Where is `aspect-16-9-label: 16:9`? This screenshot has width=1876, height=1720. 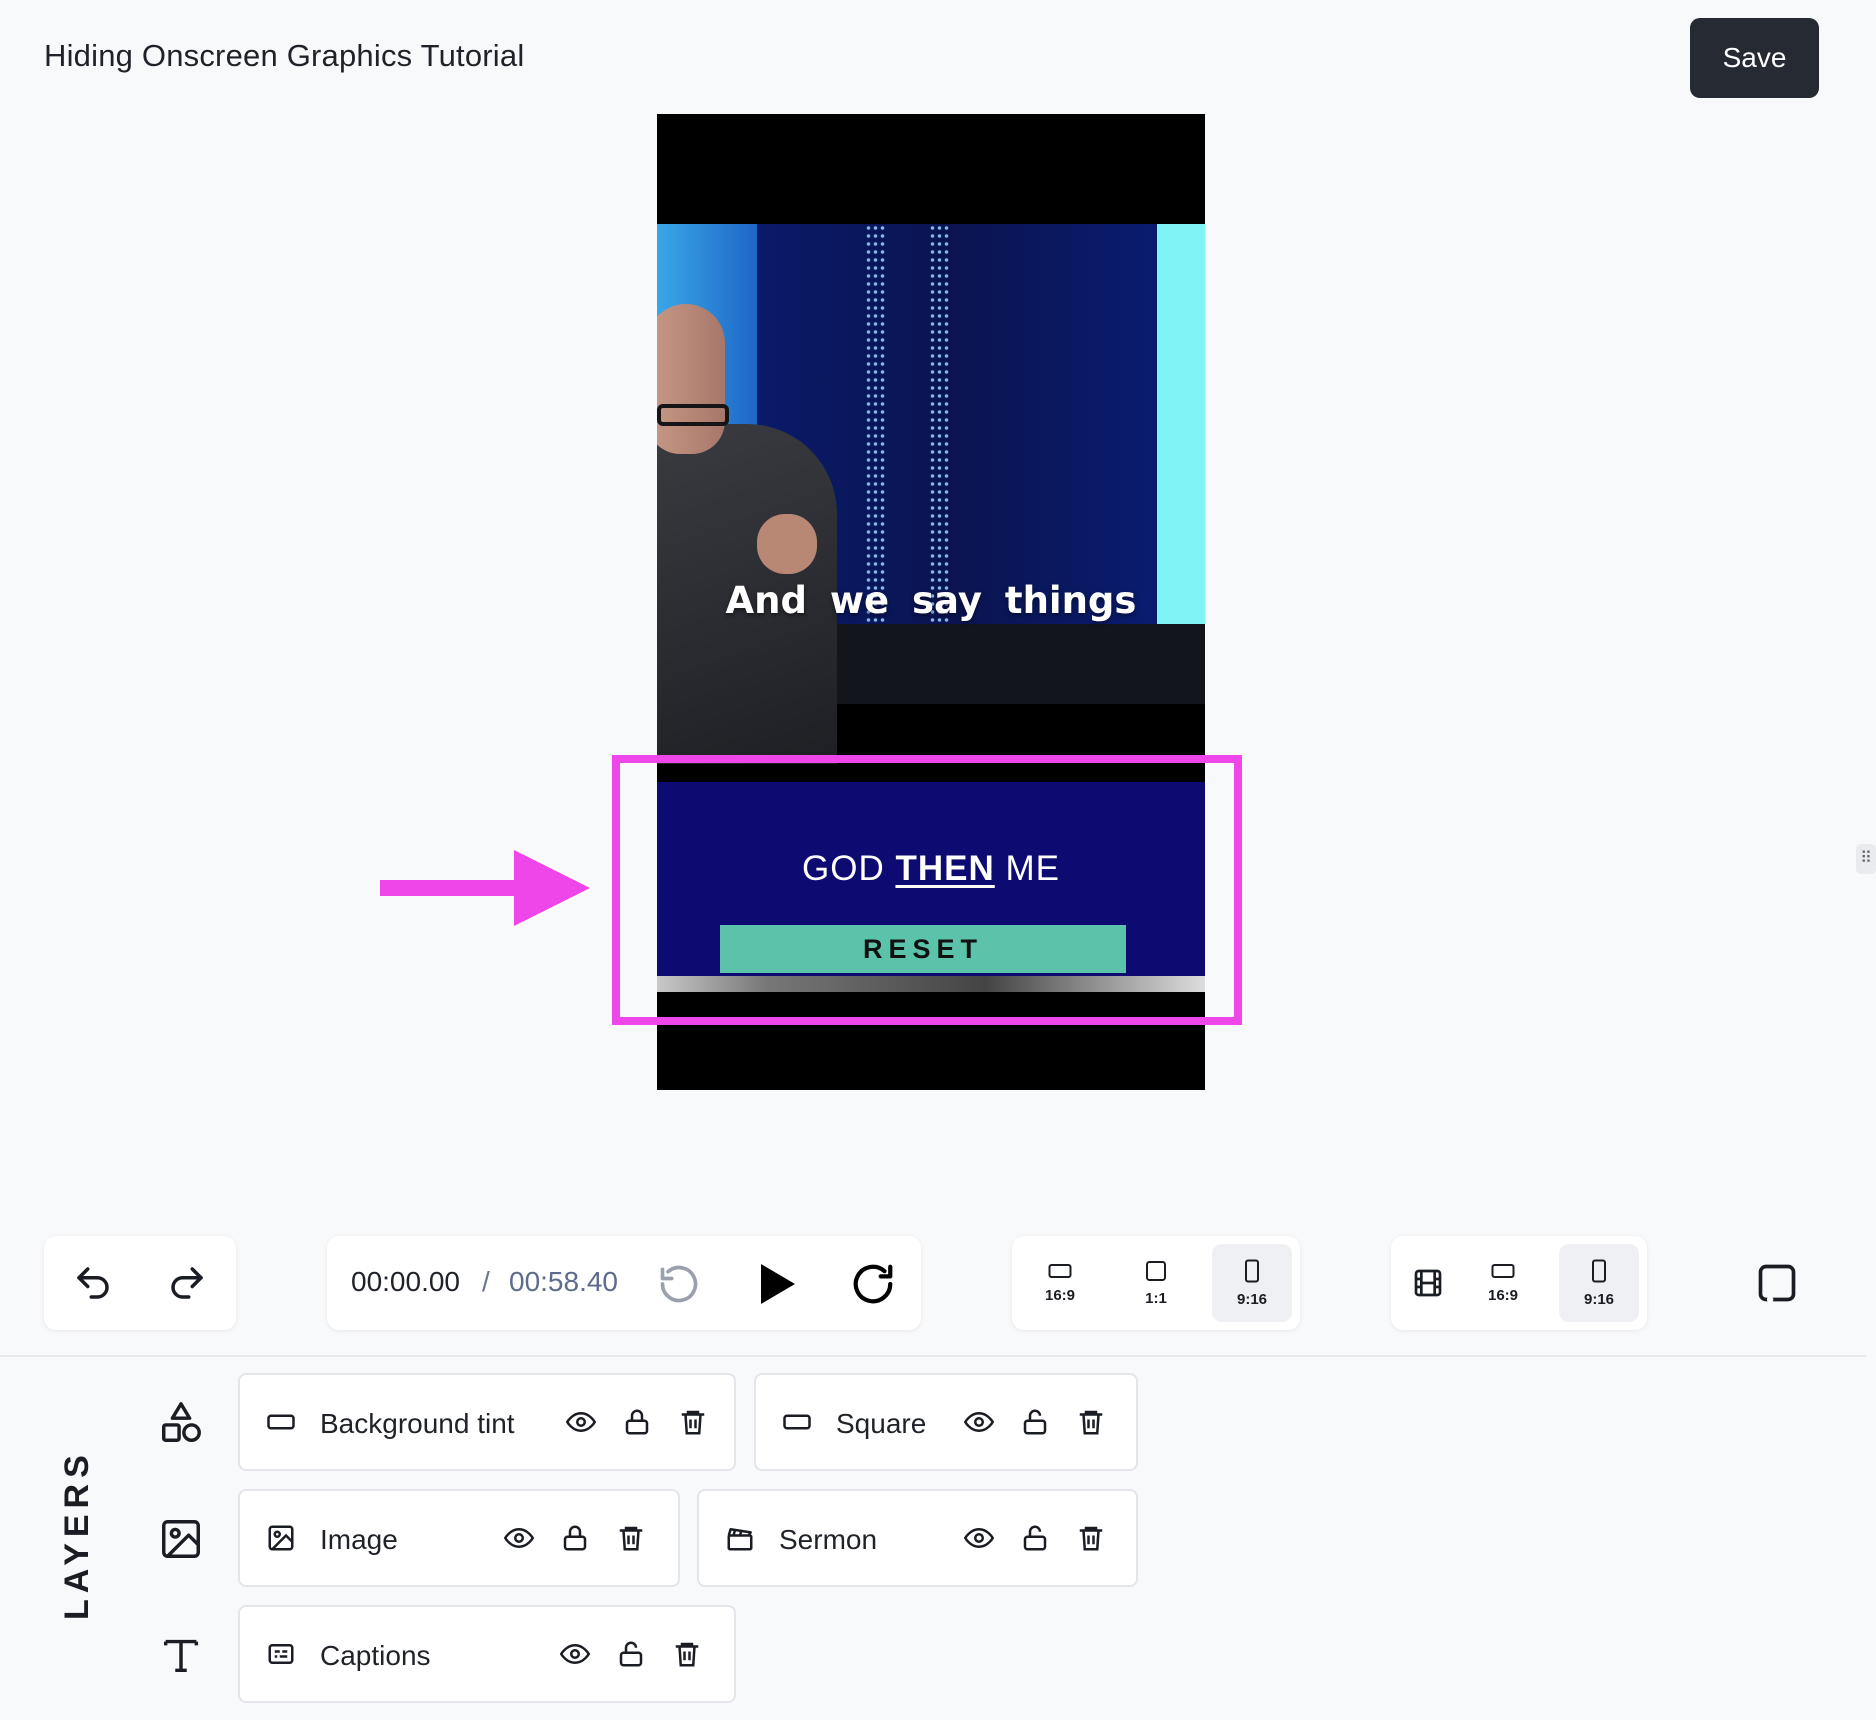
aspect-16-9-label: 16:9 is located at coordinates (1060, 1295).